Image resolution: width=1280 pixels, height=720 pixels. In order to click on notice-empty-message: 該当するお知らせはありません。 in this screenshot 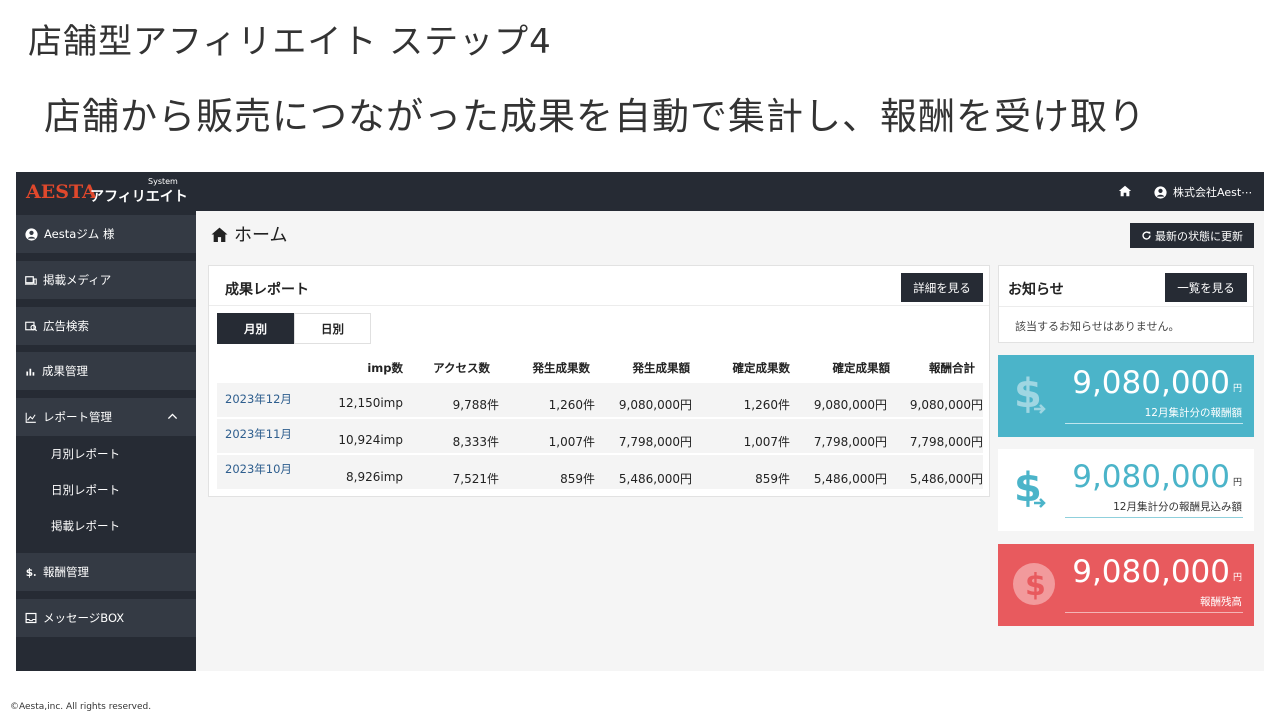, I will do `click(1097, 326)`.